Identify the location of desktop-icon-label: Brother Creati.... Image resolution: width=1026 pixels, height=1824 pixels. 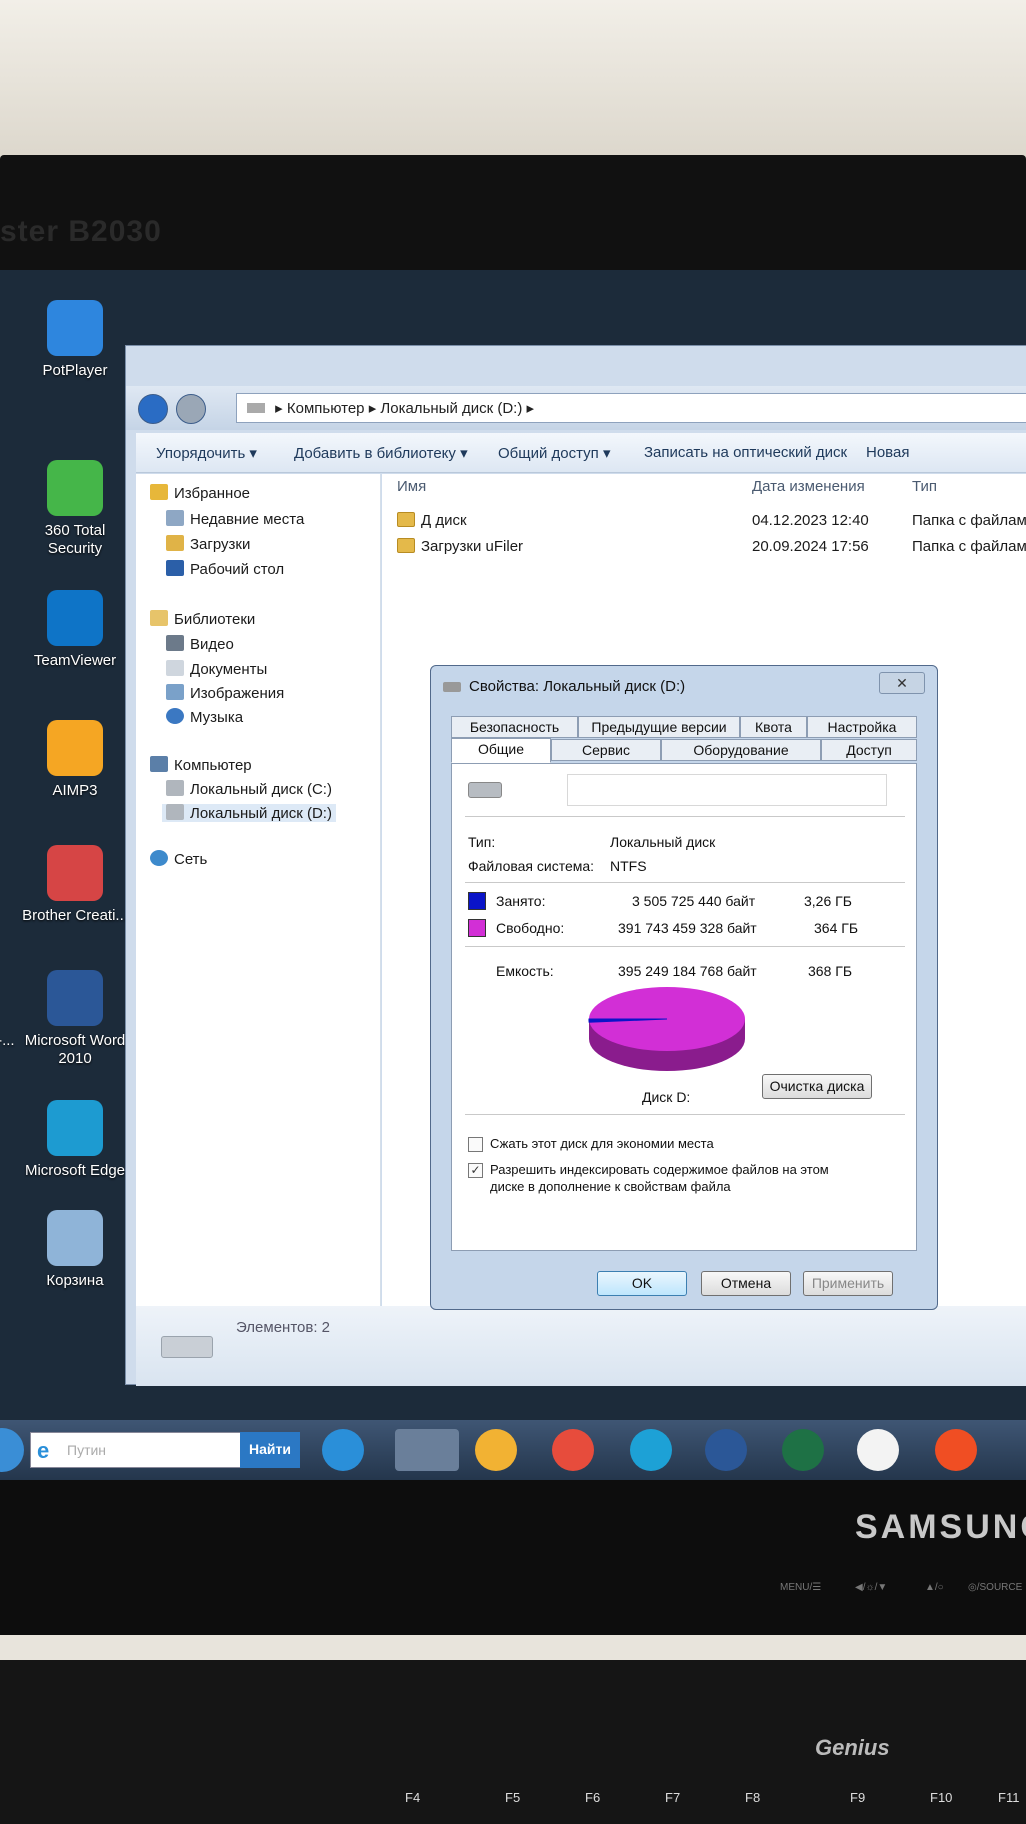
(75, 915).